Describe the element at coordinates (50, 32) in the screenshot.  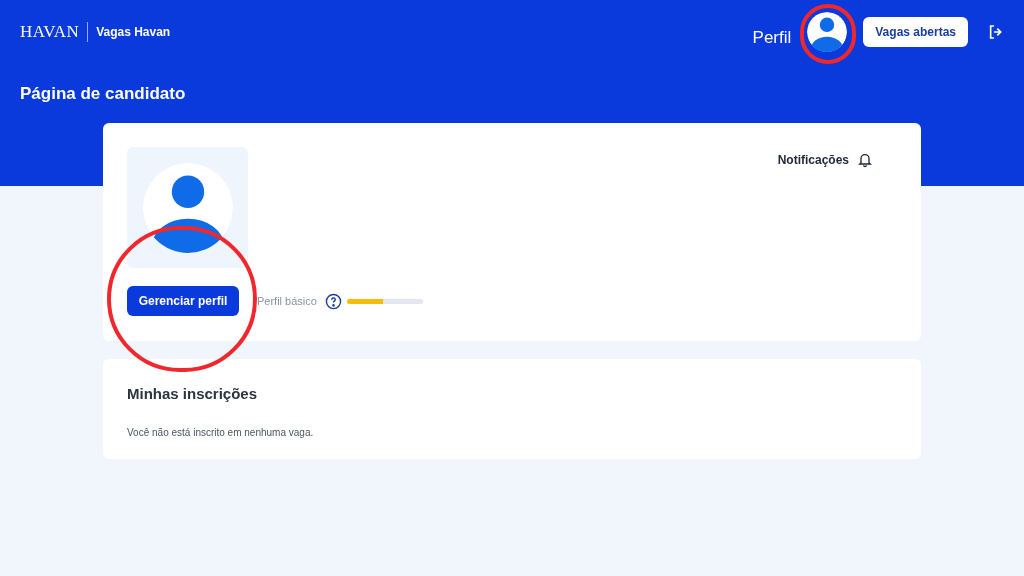
I see `brand-logo: HAVAN` at that location.